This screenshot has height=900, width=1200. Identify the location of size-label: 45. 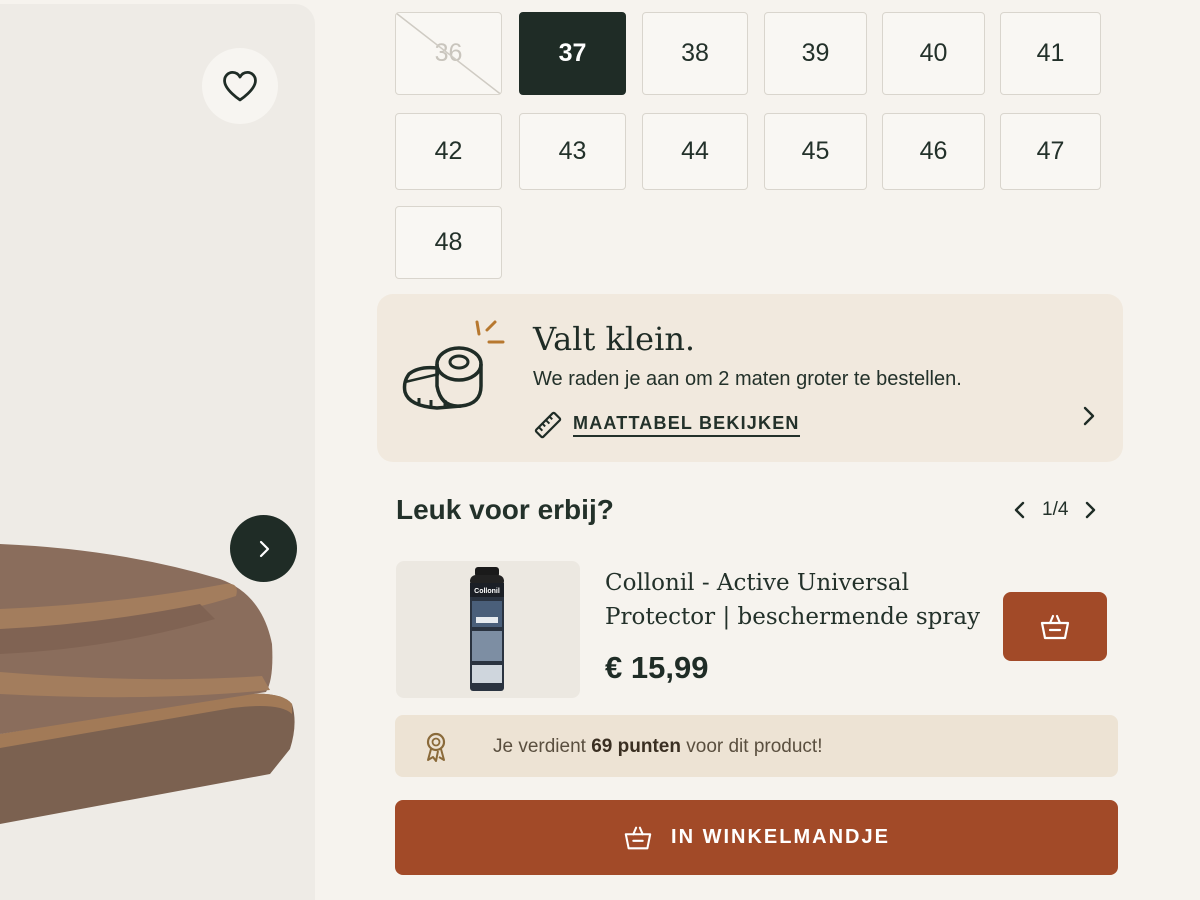
(815, 151).